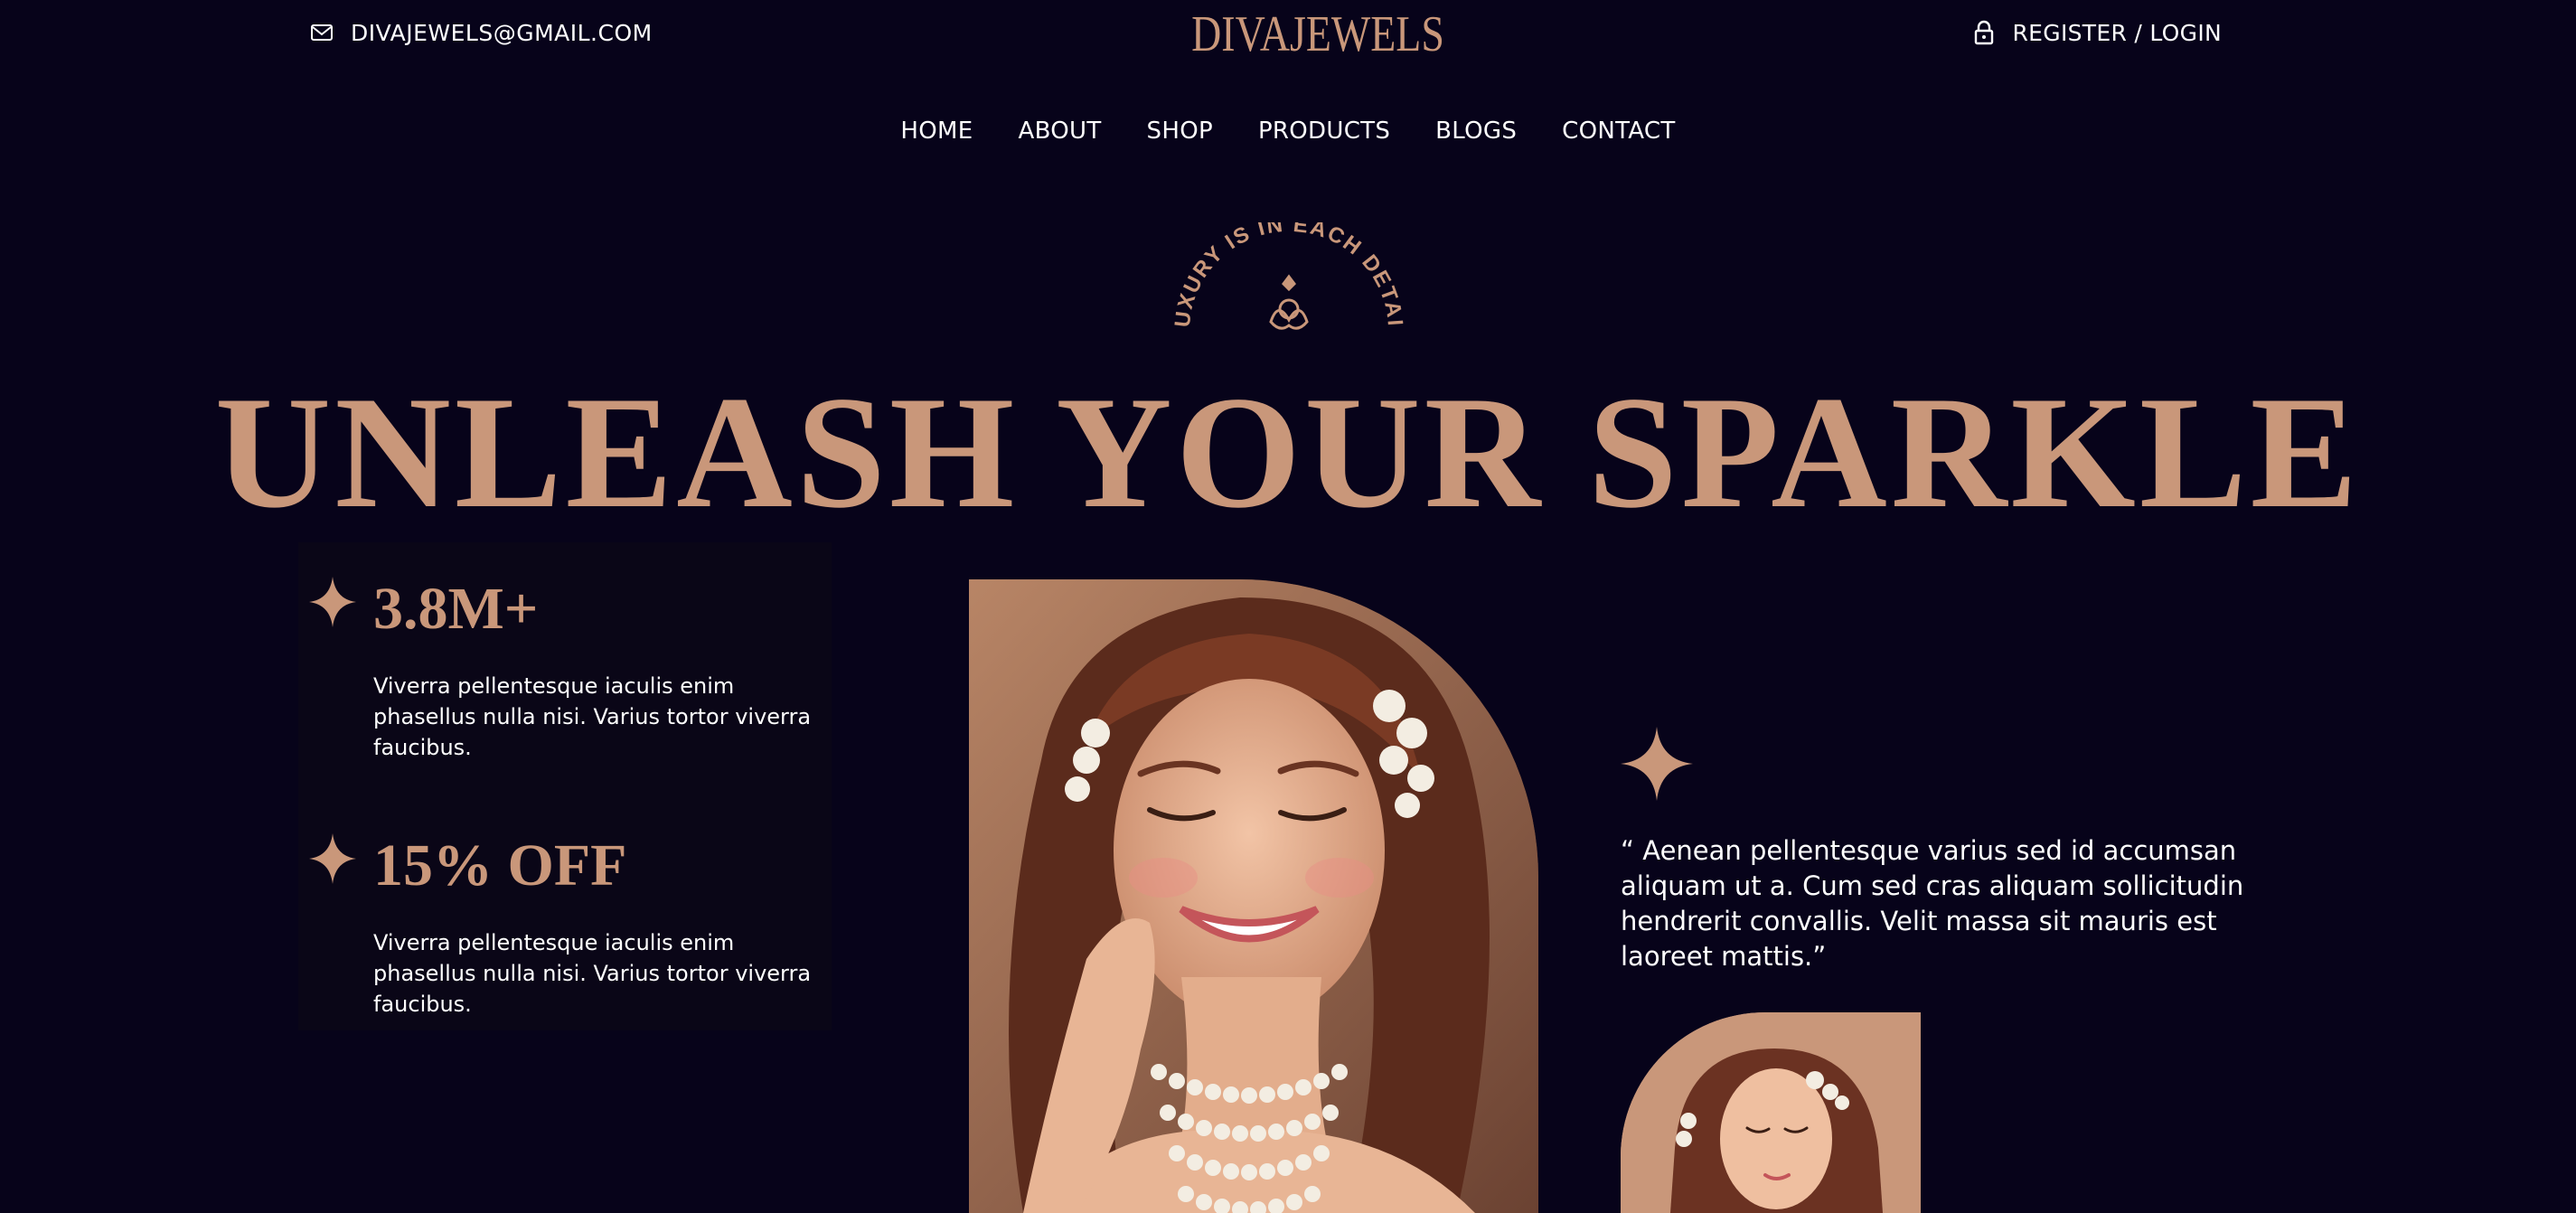 Image resolution: width=2576 pixels, height=1213 pixels. I want to click on main-nav: HOME ABOUT SHOP PRODUCTS BLOGS CONTACT, so click(1288, 131).